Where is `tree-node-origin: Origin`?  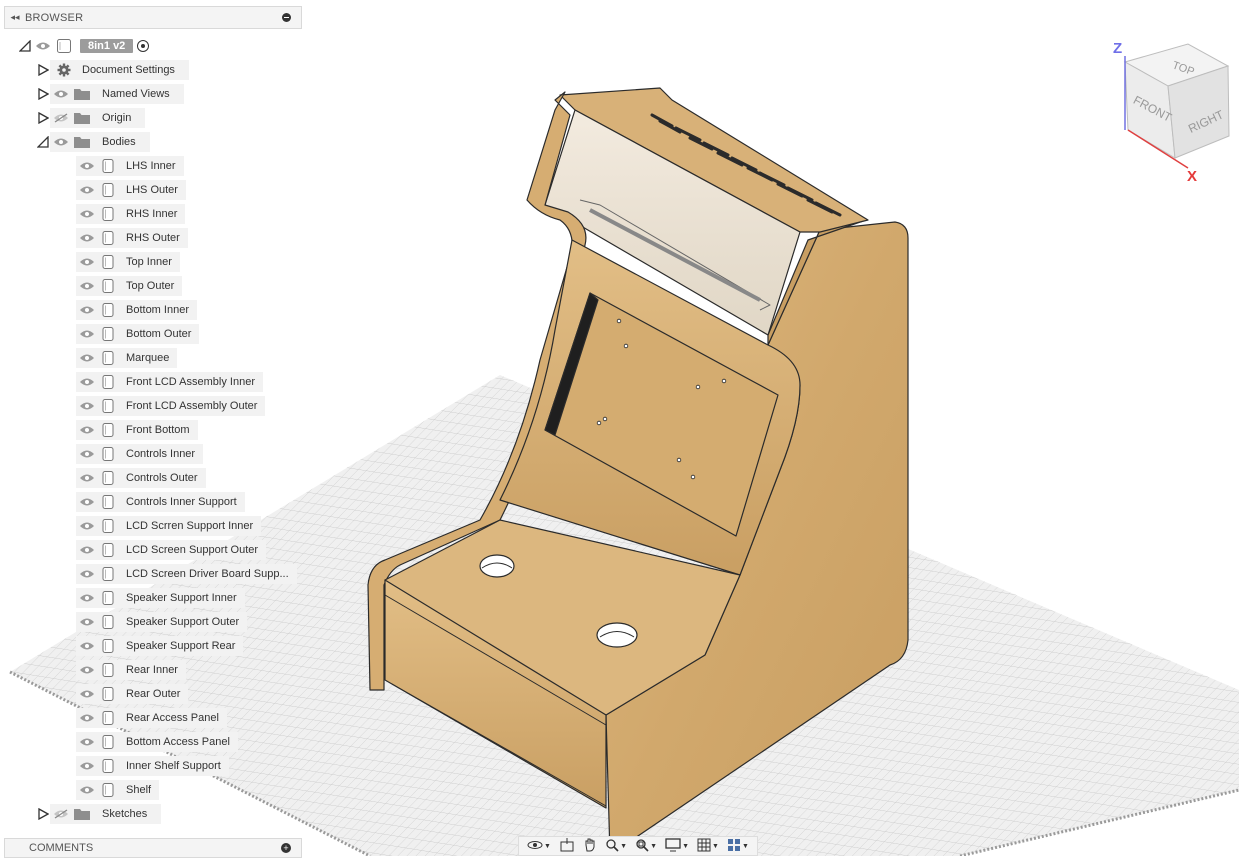 tree-node-origin: Origin is located at coordinates (98, 118).